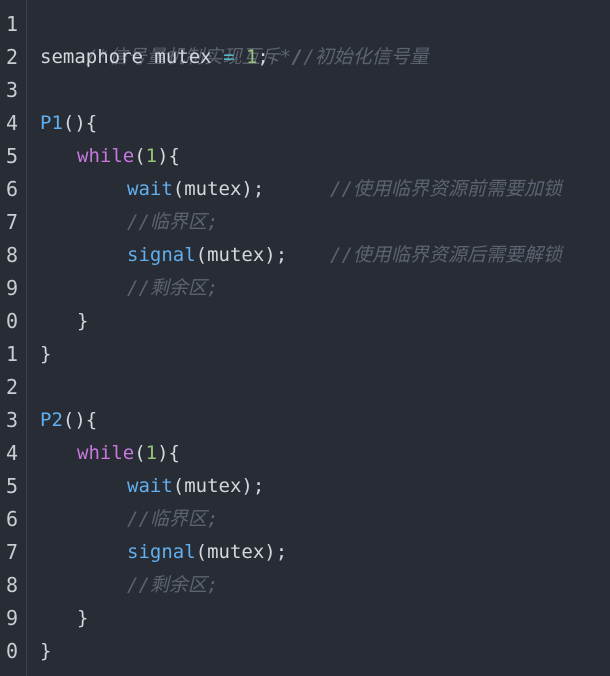 The width and height of the screenshot is (610, 676). I want to click on type-keyword: semaphore, so click(91, 57).